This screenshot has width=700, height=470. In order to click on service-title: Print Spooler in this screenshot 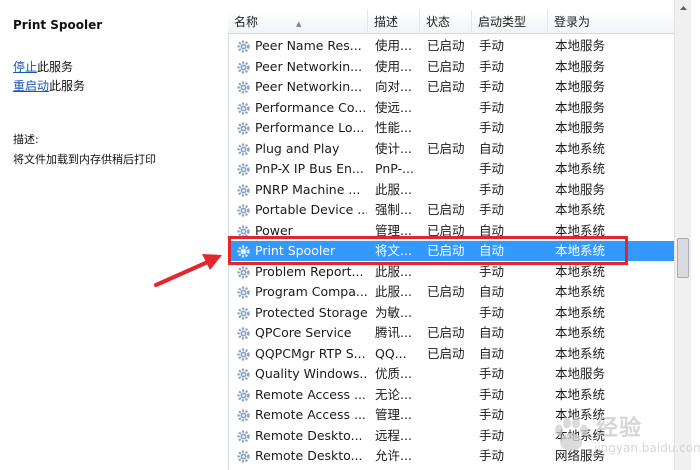, I will do `click(58, 25)`.